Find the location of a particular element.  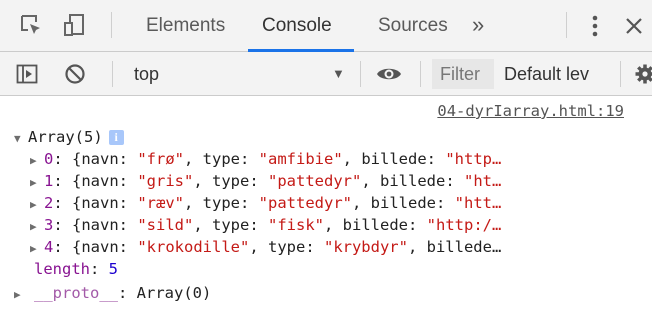

device-toolbar-icon is located at coordinates (75, 27).